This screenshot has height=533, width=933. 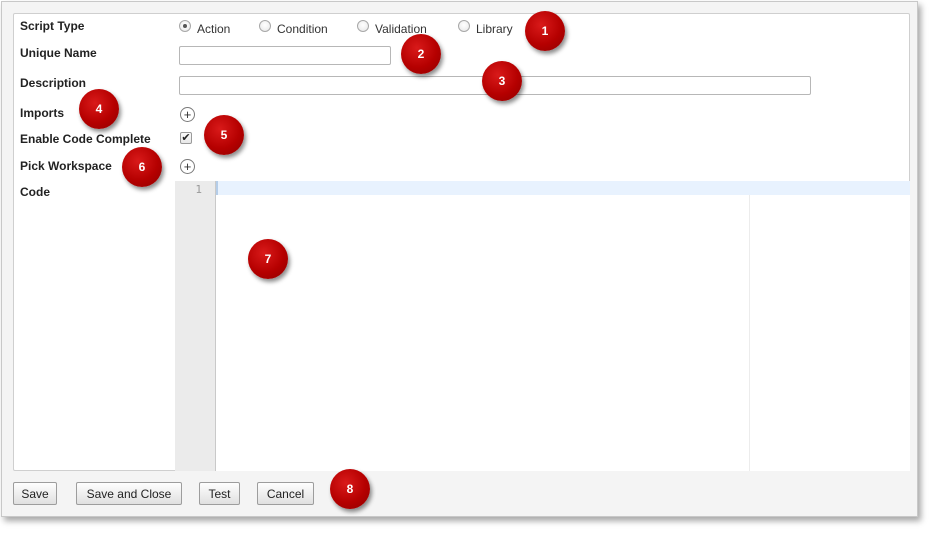 I want to click on add-import-button: +, so click(x=187, y=114).